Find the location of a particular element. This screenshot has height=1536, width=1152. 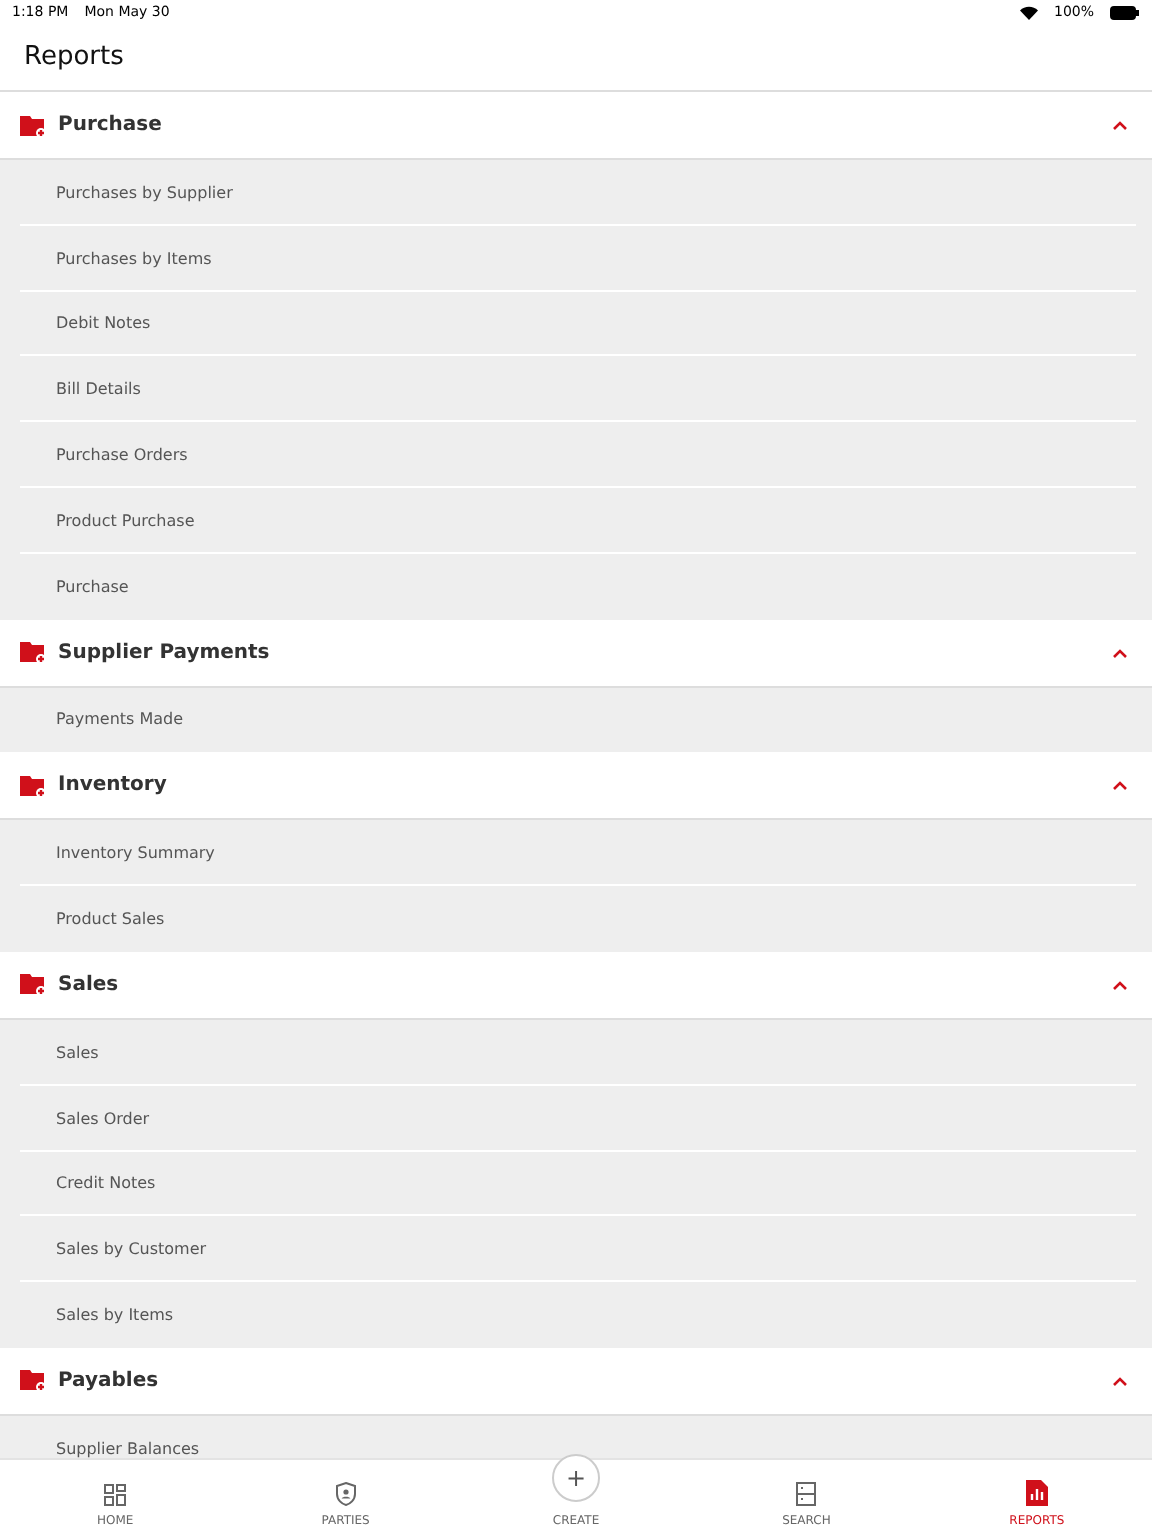

section-title: Supplier Payments is located at coordinates (165, 652).